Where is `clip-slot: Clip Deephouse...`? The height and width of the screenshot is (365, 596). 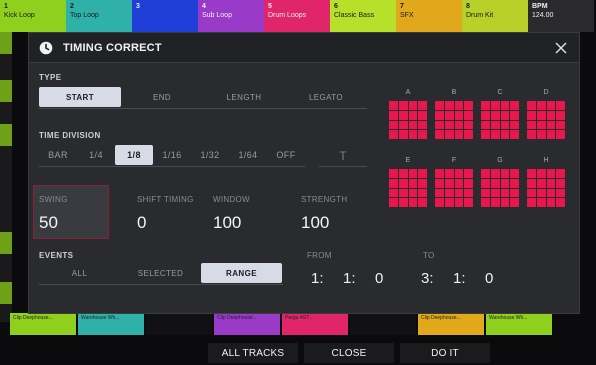 clip-slot: Clip Deephouse... is located at coordinates (43, 324).